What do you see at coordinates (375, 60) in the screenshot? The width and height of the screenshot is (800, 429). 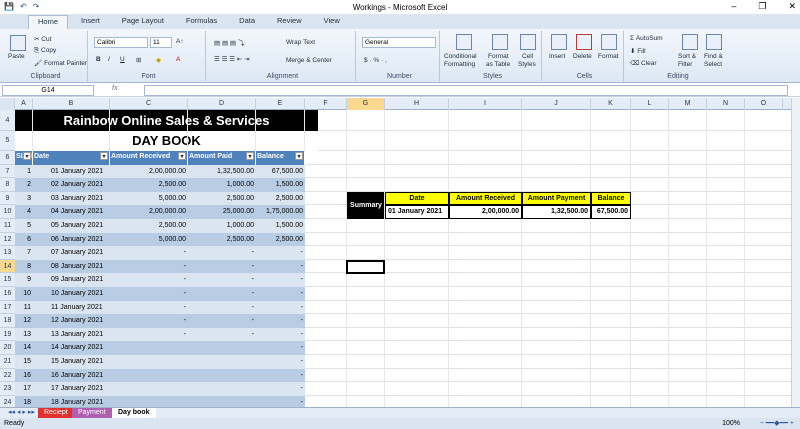 I see `currency-icon: $ · % · ,` at bounding box center [375, 60].